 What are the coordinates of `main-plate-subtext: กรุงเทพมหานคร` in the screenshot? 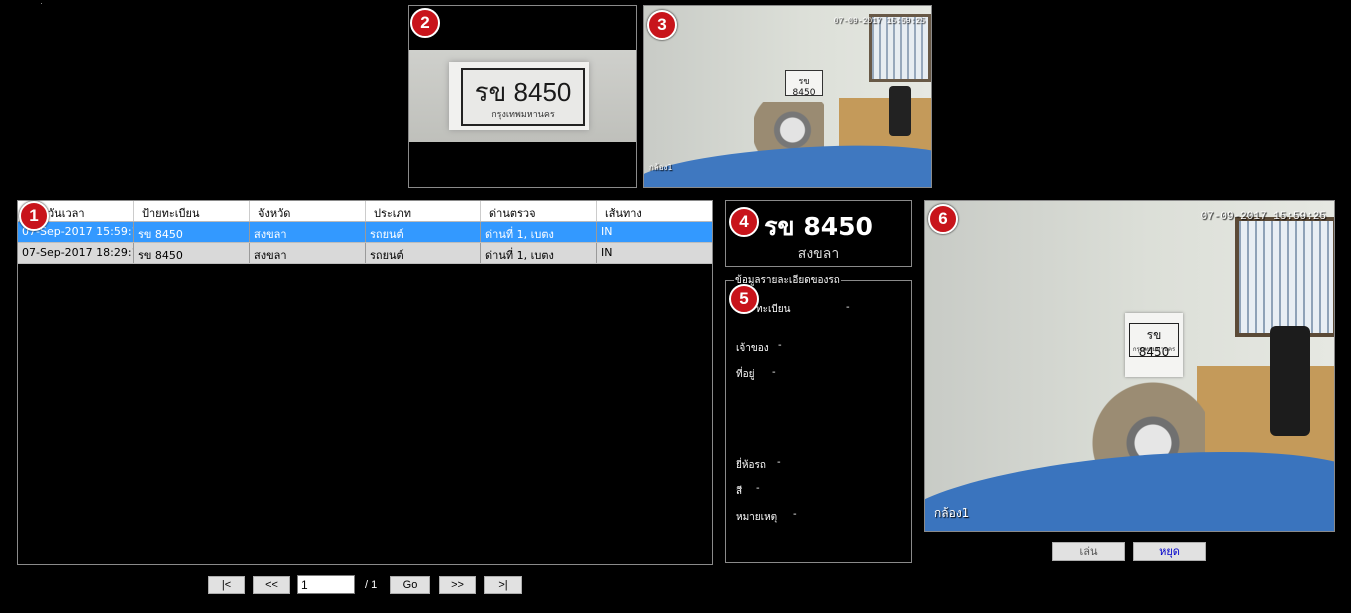 It's located at (1154, 349).